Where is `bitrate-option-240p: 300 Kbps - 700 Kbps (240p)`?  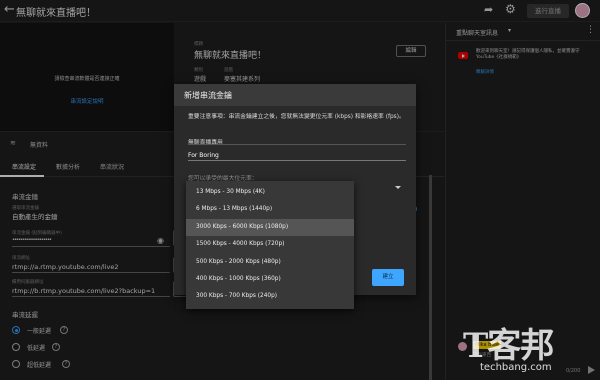 bitrate-option-240p: 300 Kbps - 700 Kbps (240p) is located at coordinates (270, 296).